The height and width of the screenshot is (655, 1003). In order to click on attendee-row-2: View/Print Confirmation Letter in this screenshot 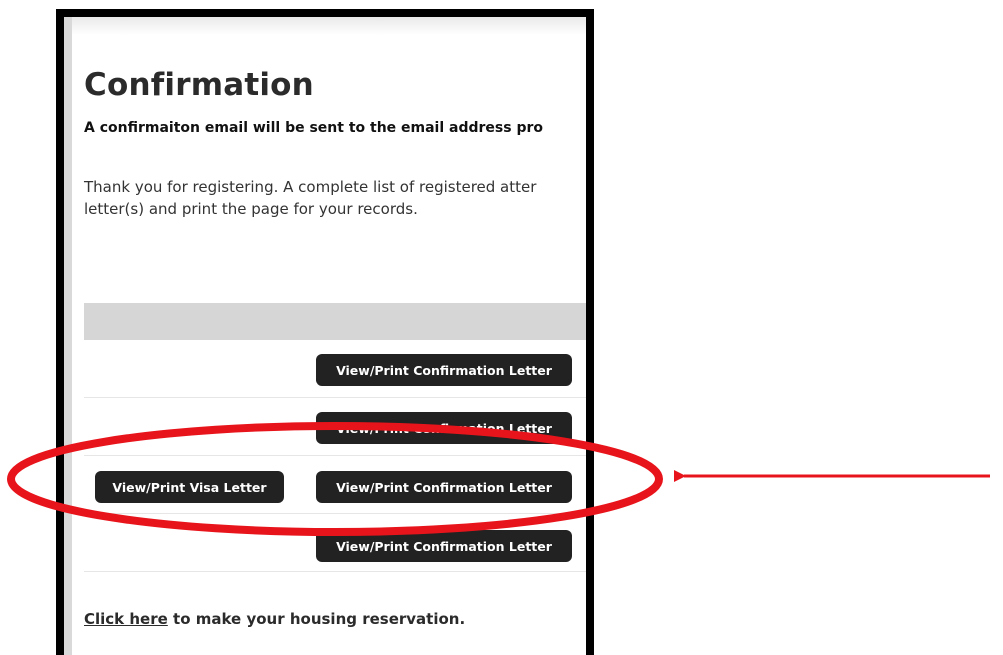, I will do `click(335, 427)`.